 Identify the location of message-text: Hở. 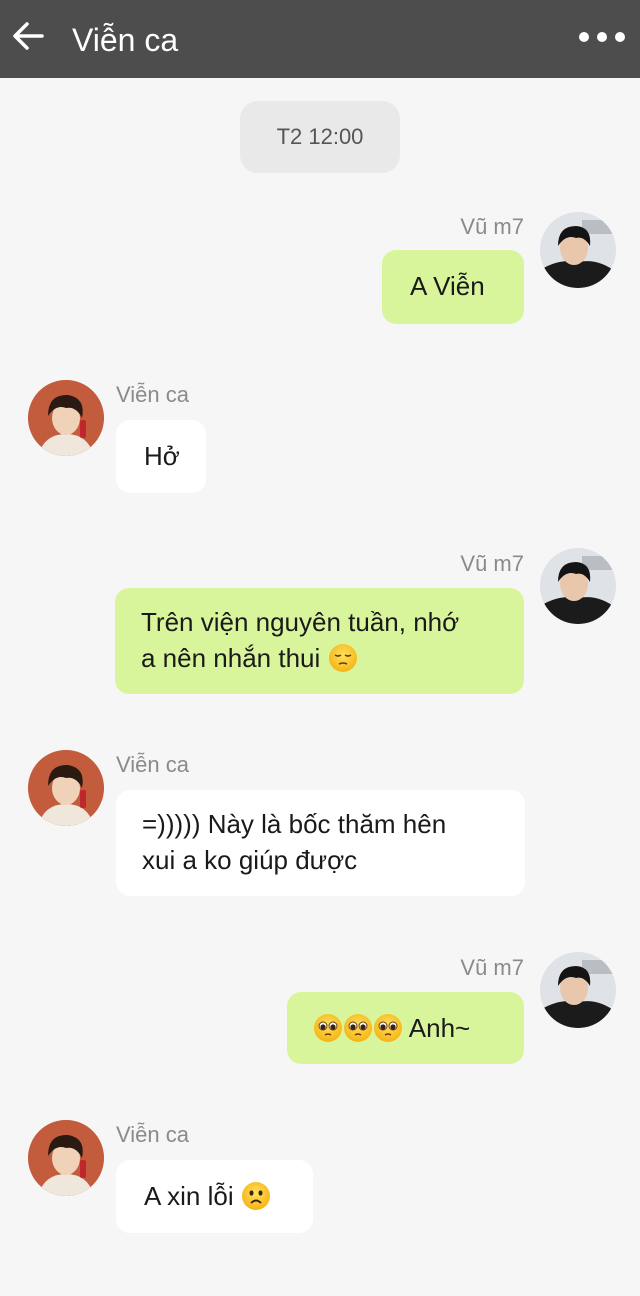
(162, 456).